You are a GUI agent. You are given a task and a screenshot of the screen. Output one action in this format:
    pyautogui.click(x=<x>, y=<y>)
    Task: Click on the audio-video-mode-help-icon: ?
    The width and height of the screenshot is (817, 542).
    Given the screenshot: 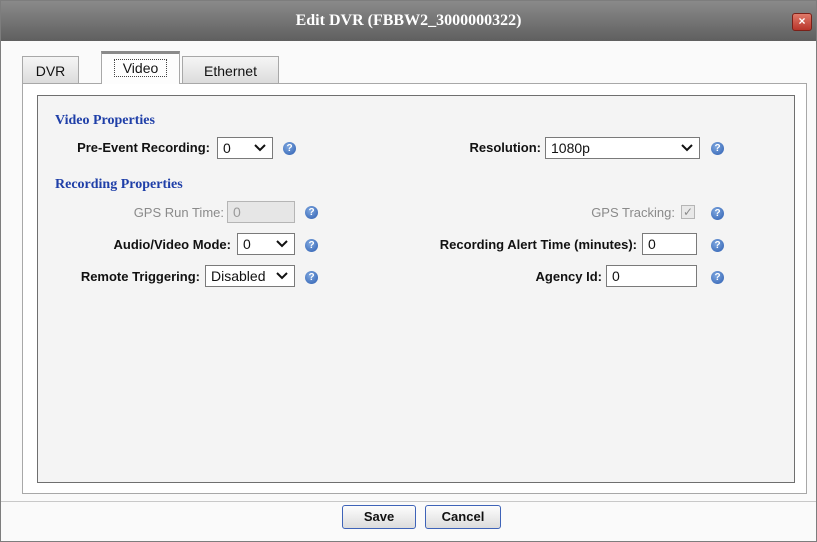 What is the action you would take?
    pyautogui.click(x=311, y=245)
    